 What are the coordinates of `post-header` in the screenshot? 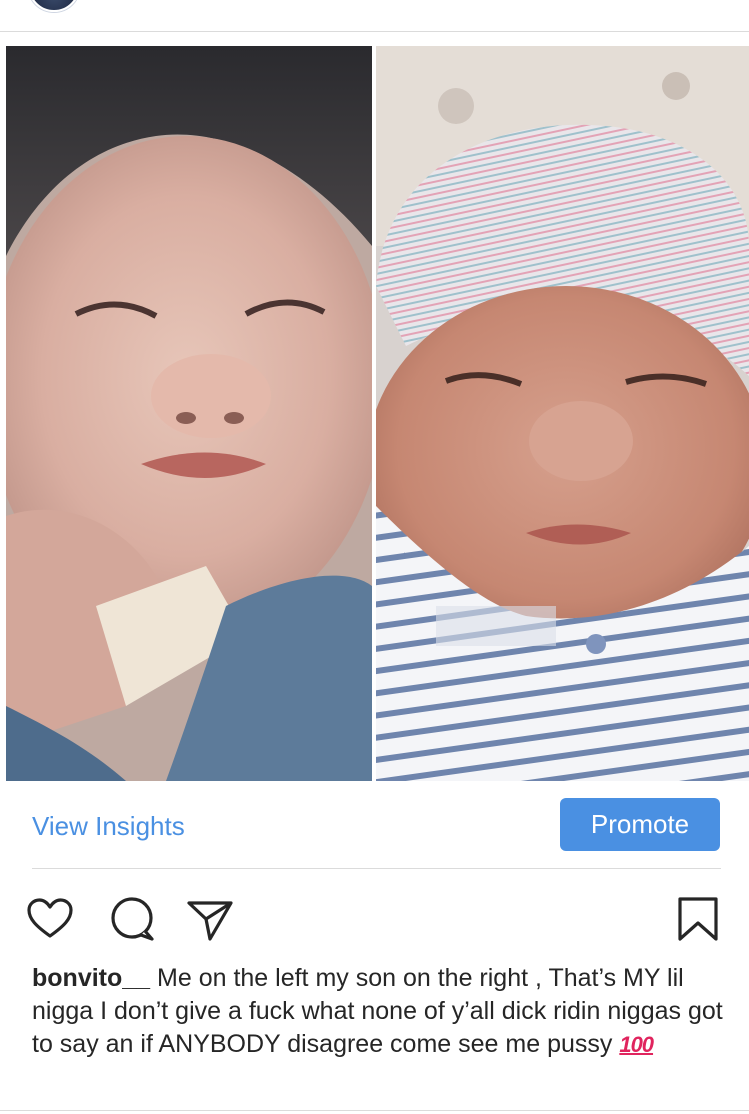 It's located at (374, 16).